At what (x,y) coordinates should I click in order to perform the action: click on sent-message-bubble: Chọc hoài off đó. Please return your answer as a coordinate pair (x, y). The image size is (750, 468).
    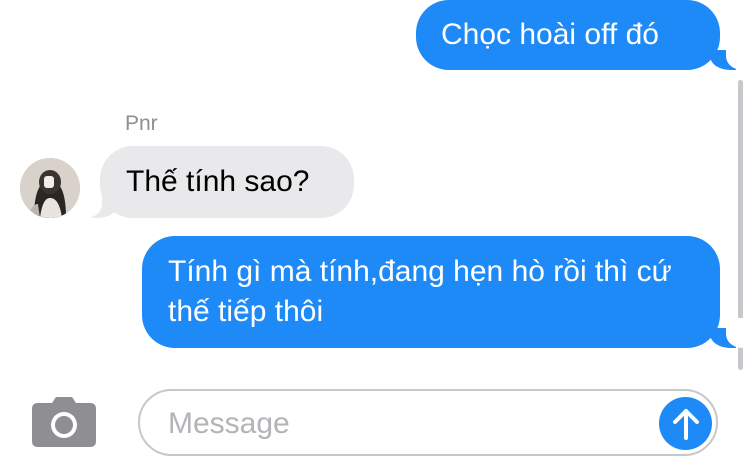
    Looking at the image, I should click on (568, 35).